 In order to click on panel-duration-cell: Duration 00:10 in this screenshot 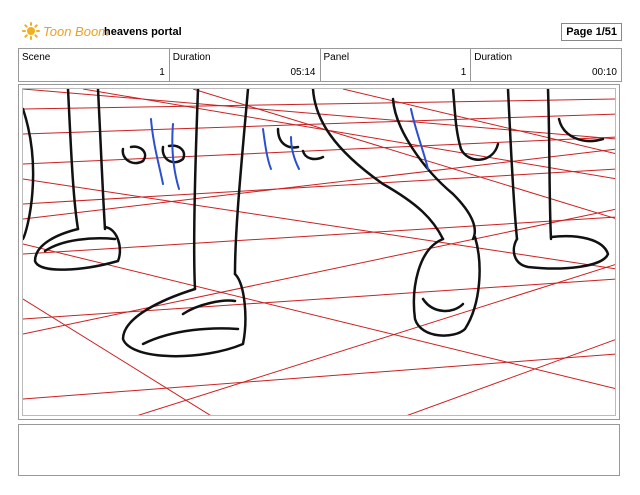, I will do `click(546, 65)`.